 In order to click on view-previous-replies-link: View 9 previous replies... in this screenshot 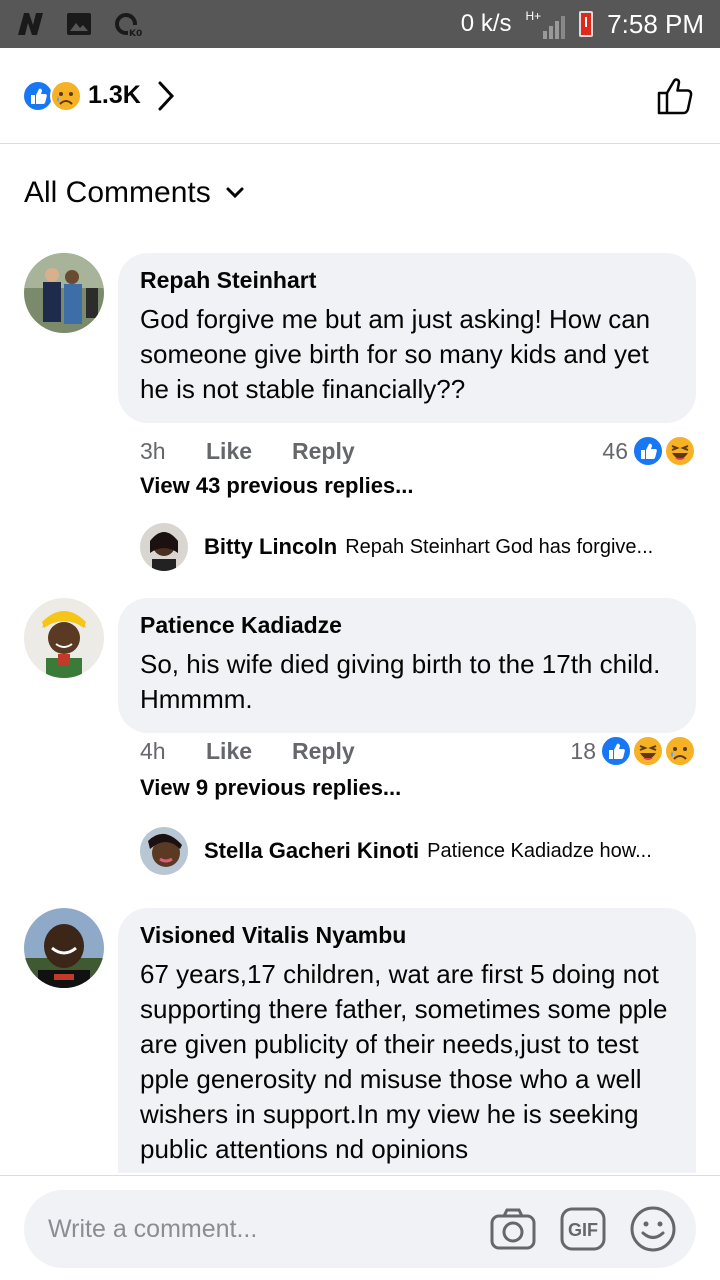, I will do `click(270, 788)`.